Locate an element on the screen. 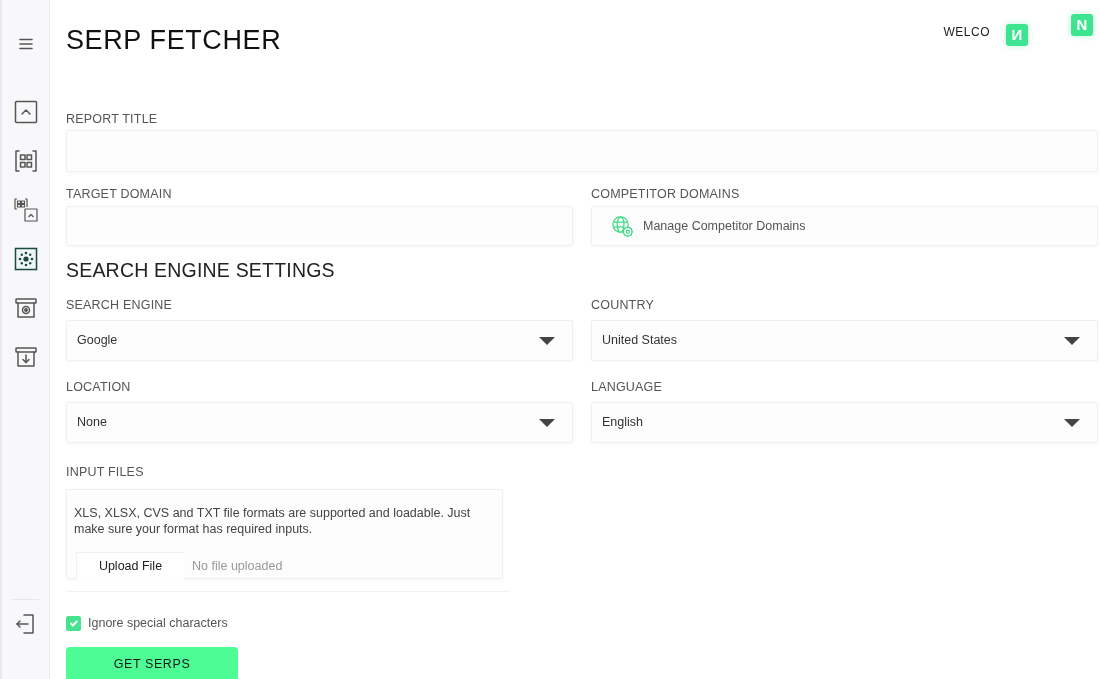  menu-icon is located at coordinates (25, 44).